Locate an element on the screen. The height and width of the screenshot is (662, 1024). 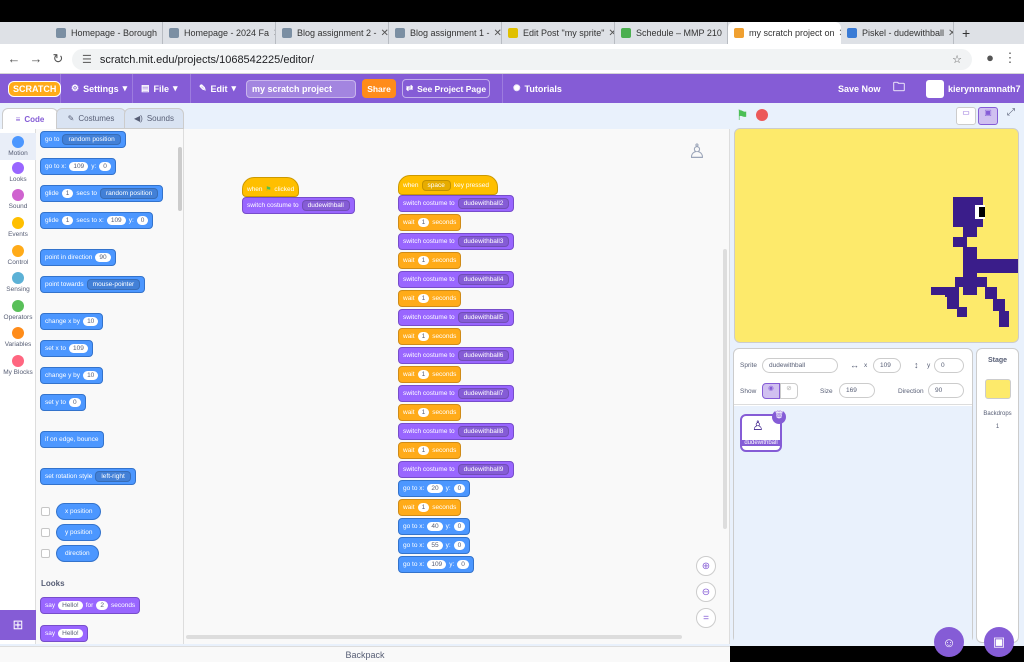
block-when-key-pressed: when space key pressed is located at coordinates (448, 185).